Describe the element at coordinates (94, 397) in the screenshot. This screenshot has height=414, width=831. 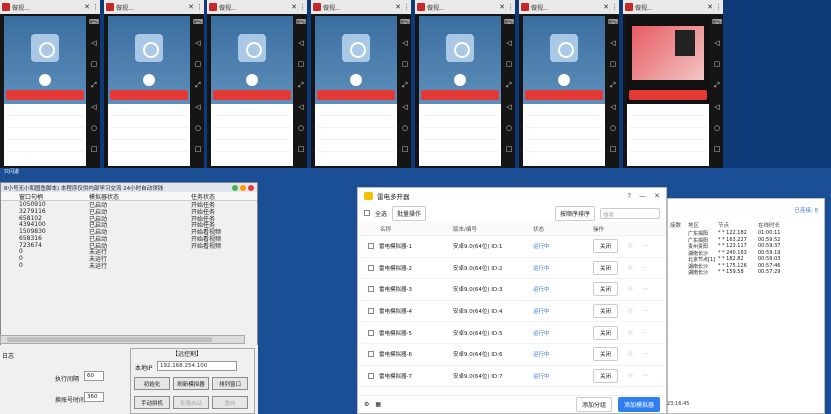
I see `account-time-input: 360` at that location.